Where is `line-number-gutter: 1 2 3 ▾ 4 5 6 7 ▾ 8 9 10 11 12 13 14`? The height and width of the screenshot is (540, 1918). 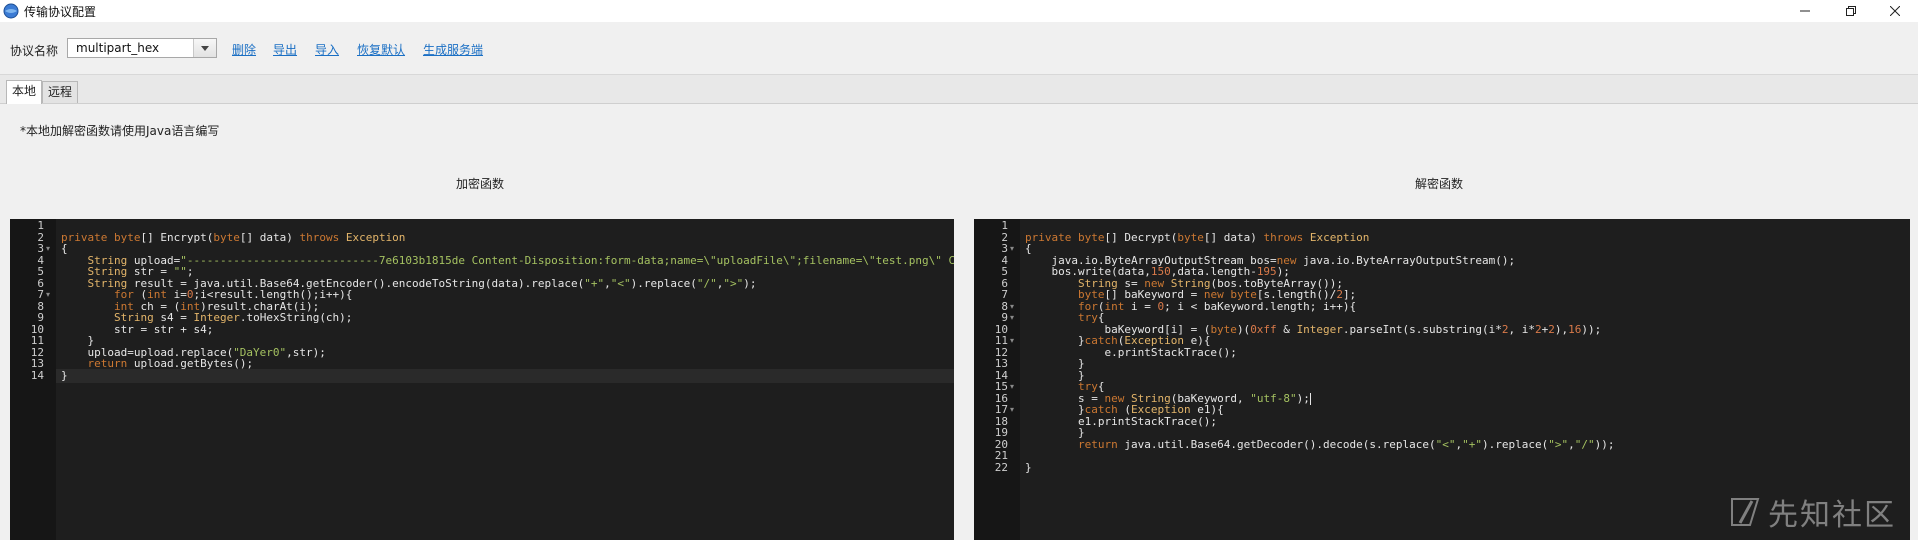
line-number-gutter: 1 2 3 ▾ 4 5 6 7 ▾ 8 9 10 11 12 13 14 is located at coordinates (33, 379).